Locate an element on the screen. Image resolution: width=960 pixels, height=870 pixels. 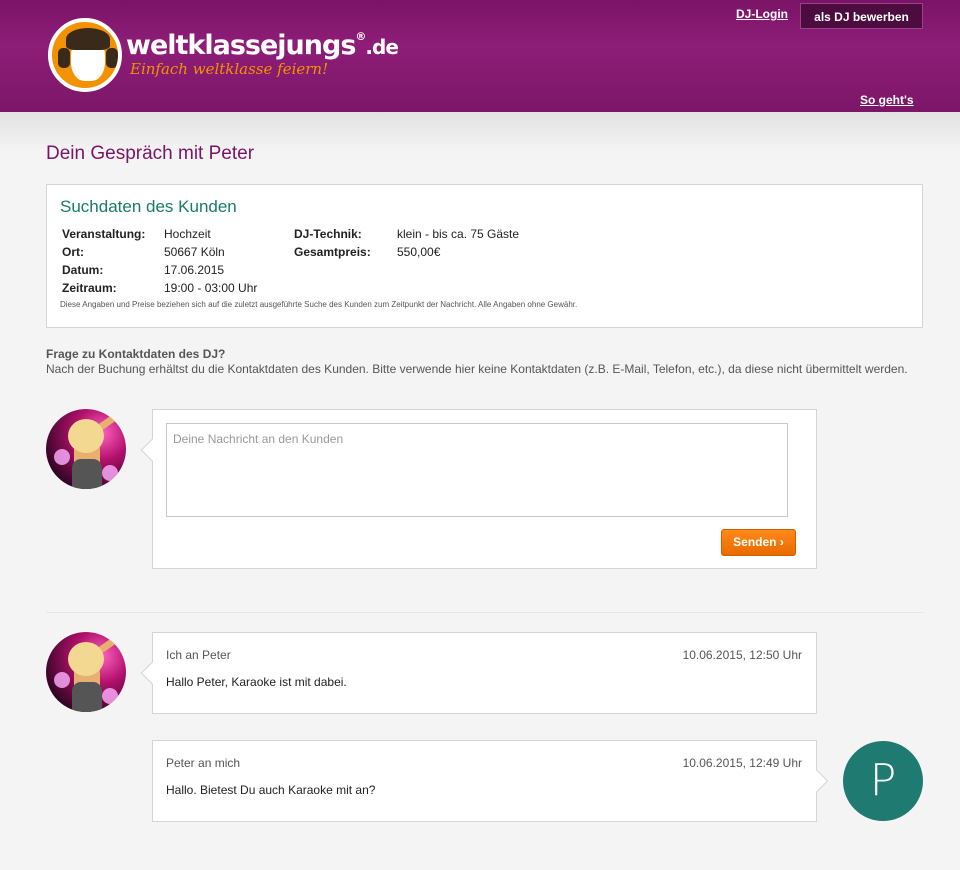
send-button: Senden › is located at coordinates (758, 542).